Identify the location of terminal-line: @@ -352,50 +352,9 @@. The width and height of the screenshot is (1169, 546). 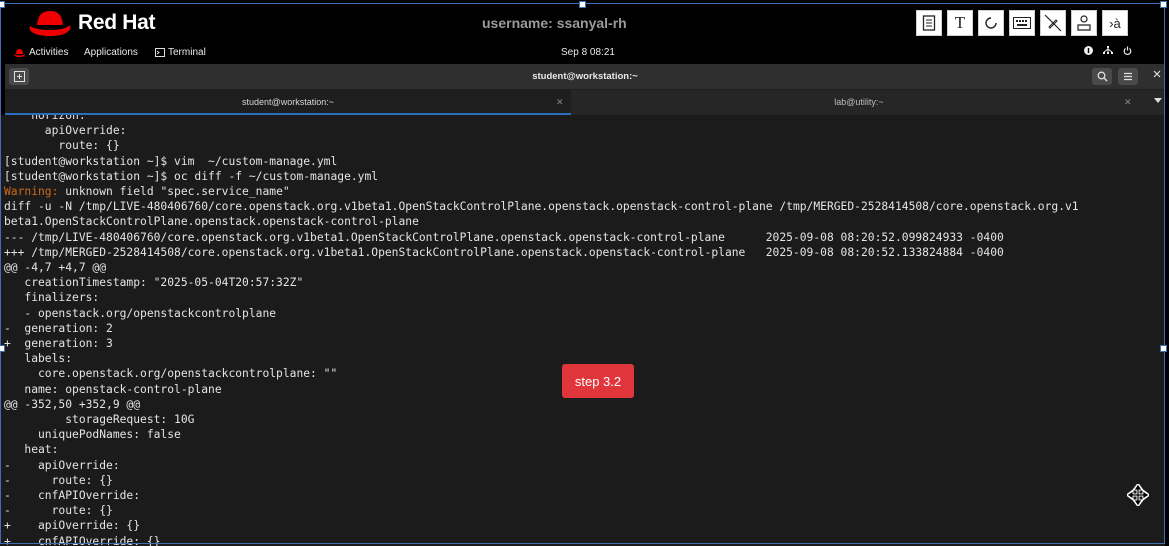
(72, 404).